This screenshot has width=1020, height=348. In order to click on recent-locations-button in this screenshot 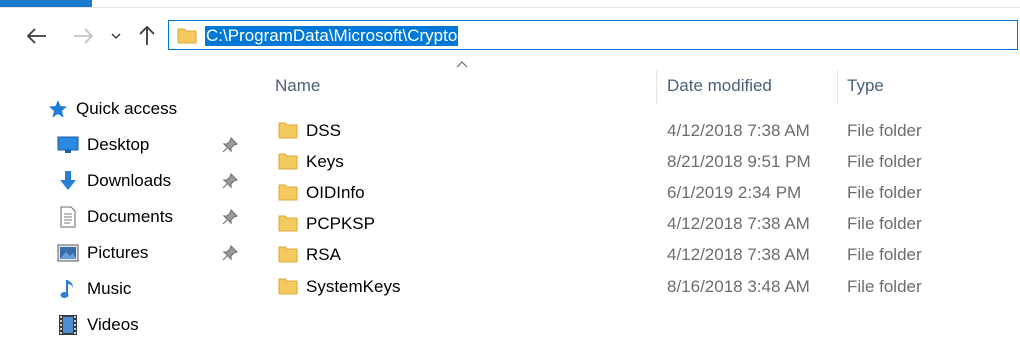, I will do `click(116, 36)`.